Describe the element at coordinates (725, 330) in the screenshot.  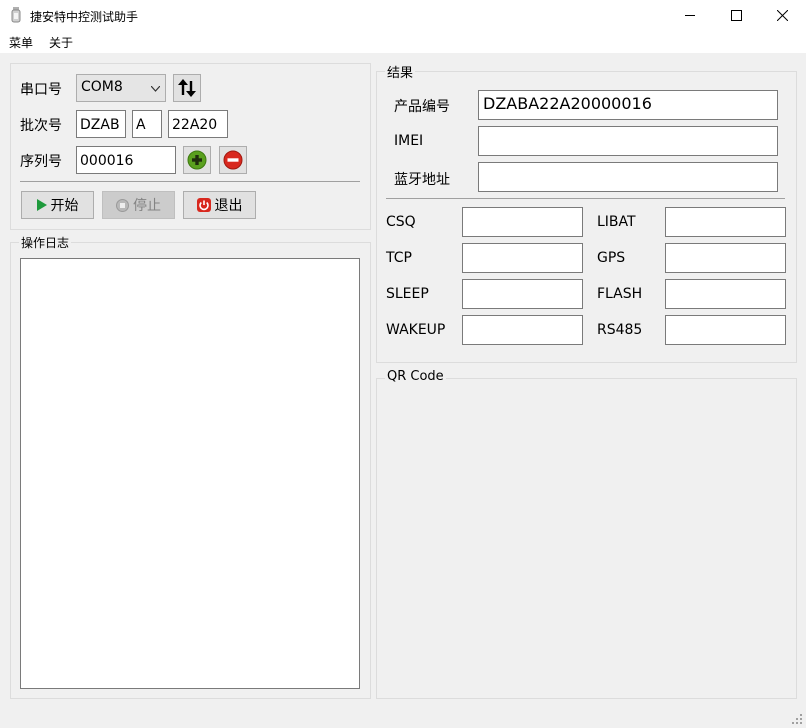
I see `rs485-field` at that location.